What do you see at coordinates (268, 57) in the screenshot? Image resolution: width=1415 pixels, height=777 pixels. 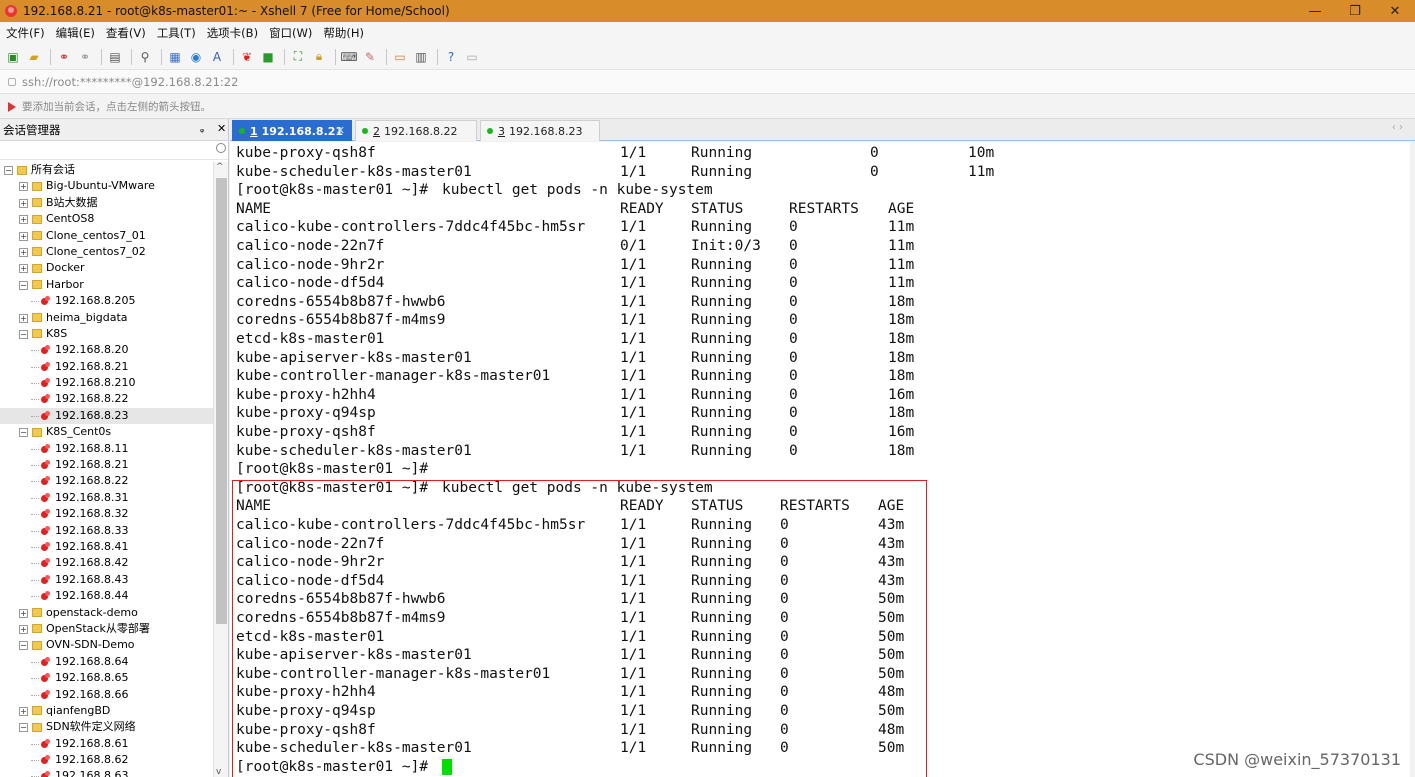 I see `xftp-icon: ■` at bounding box center [268, 57].